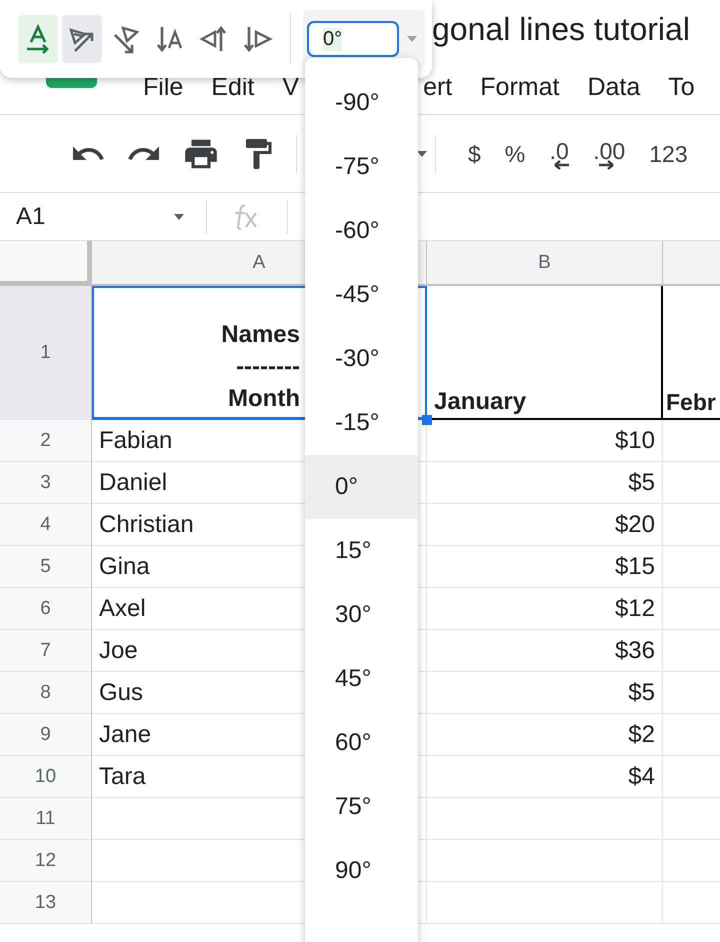 This screenshot has height=942, width=720. I want to click on menu-item: ert, so click(437, 87).